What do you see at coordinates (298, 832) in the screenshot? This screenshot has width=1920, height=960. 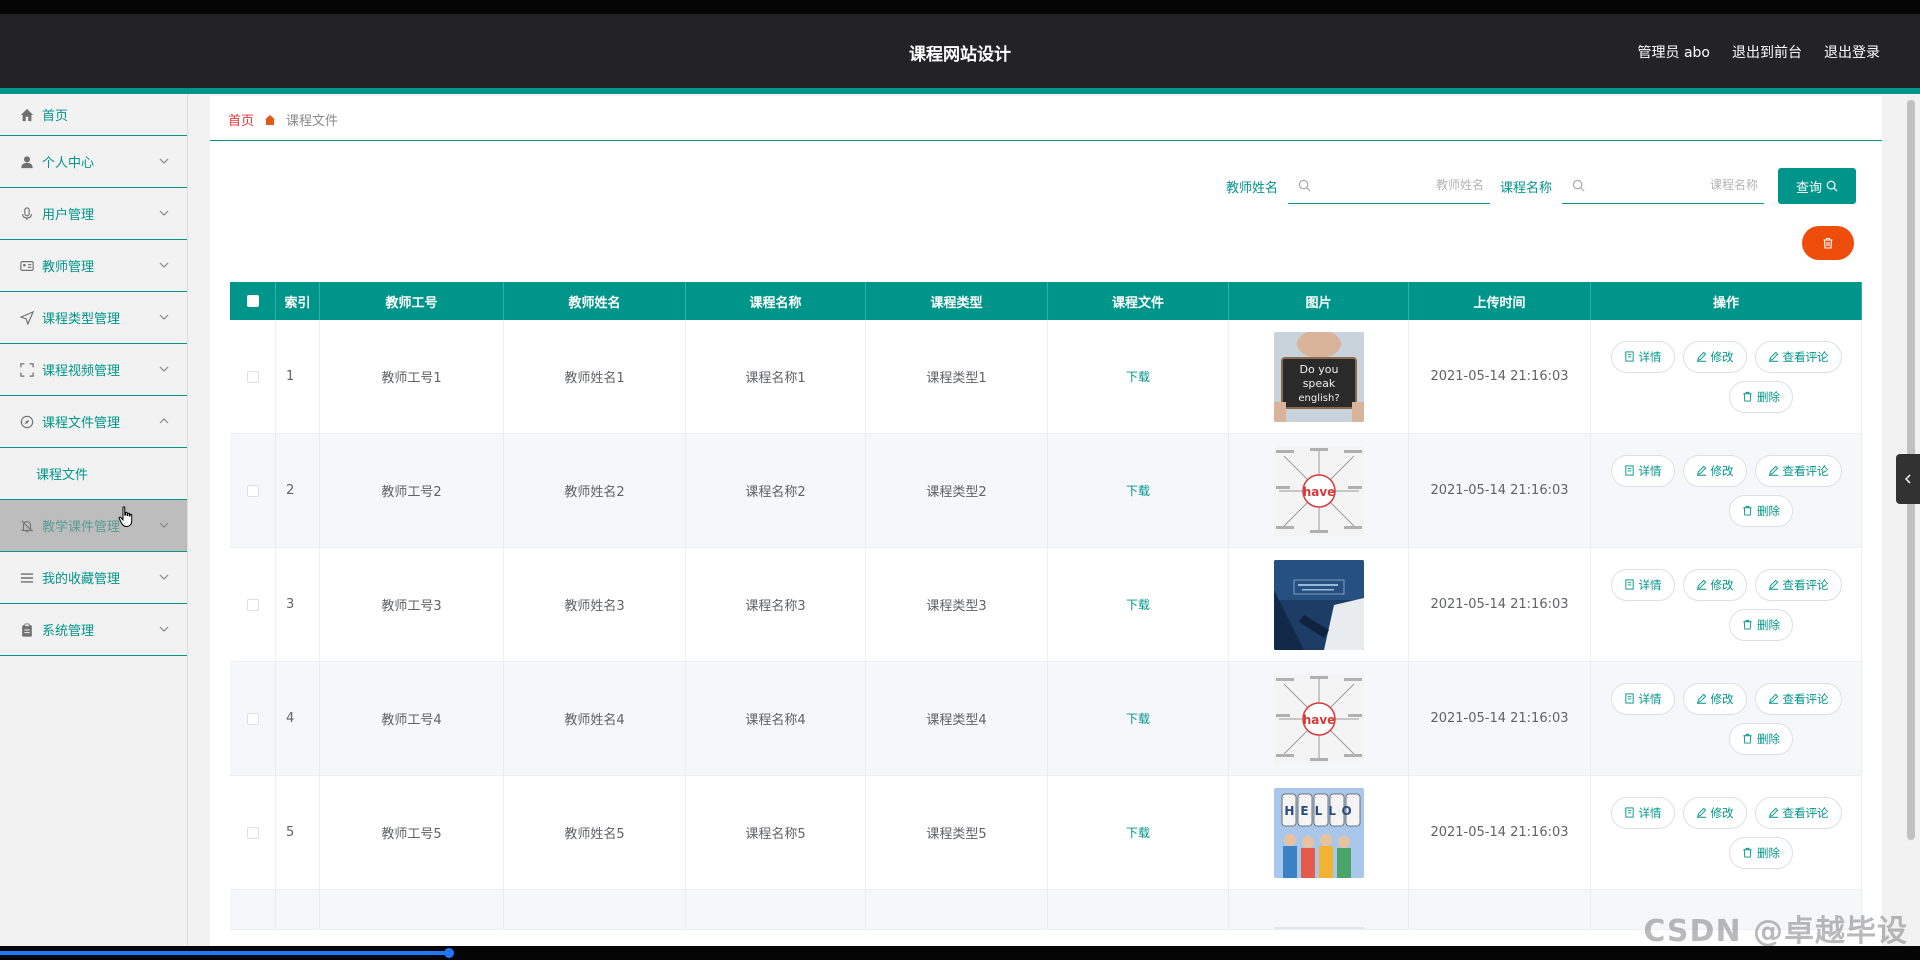 I see `cell-index: 5` at bounding box center [298, 832].